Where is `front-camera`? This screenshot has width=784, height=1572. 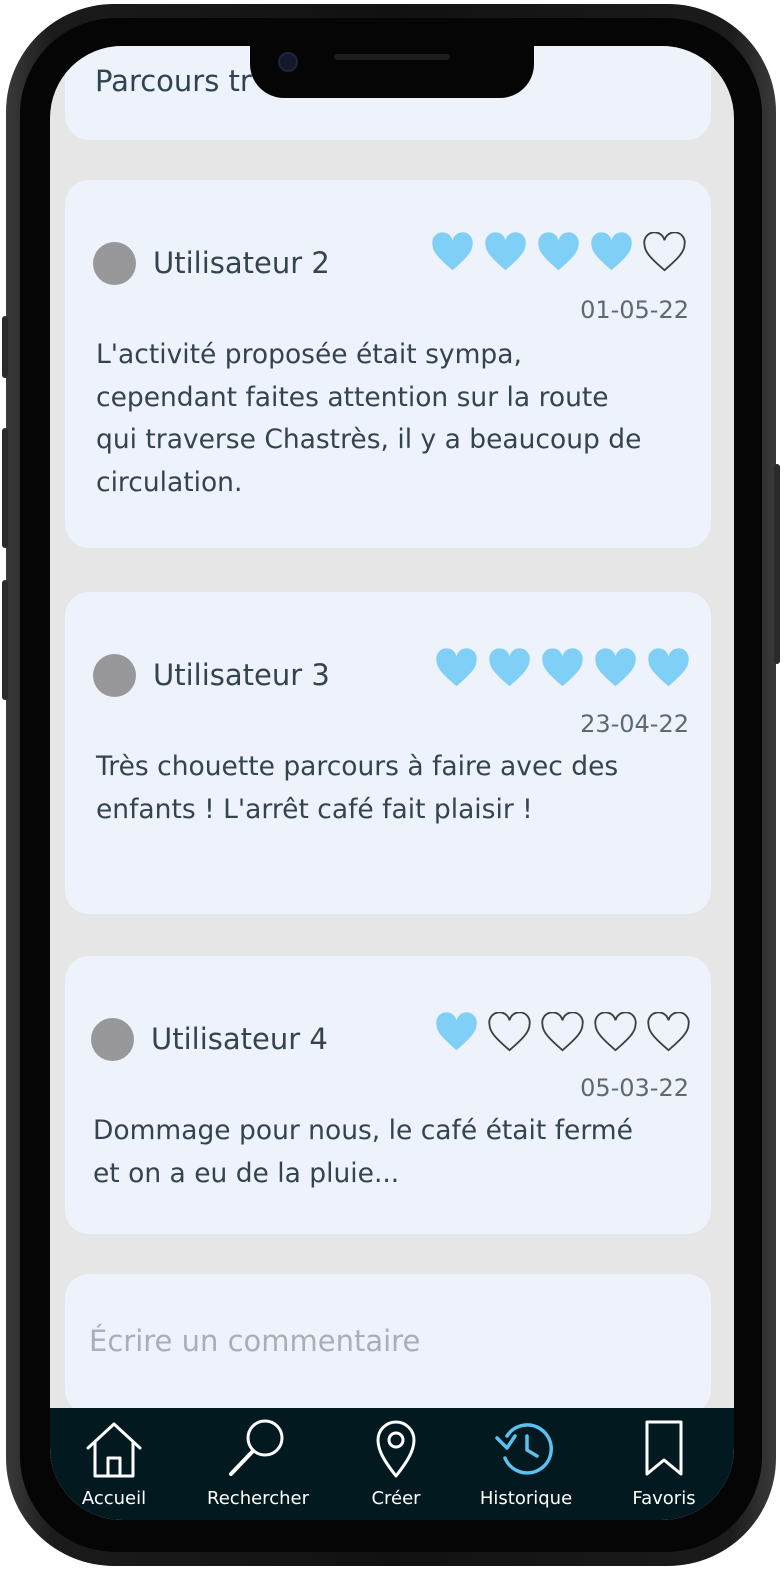
front-camera is located at coordinates (288, 62).